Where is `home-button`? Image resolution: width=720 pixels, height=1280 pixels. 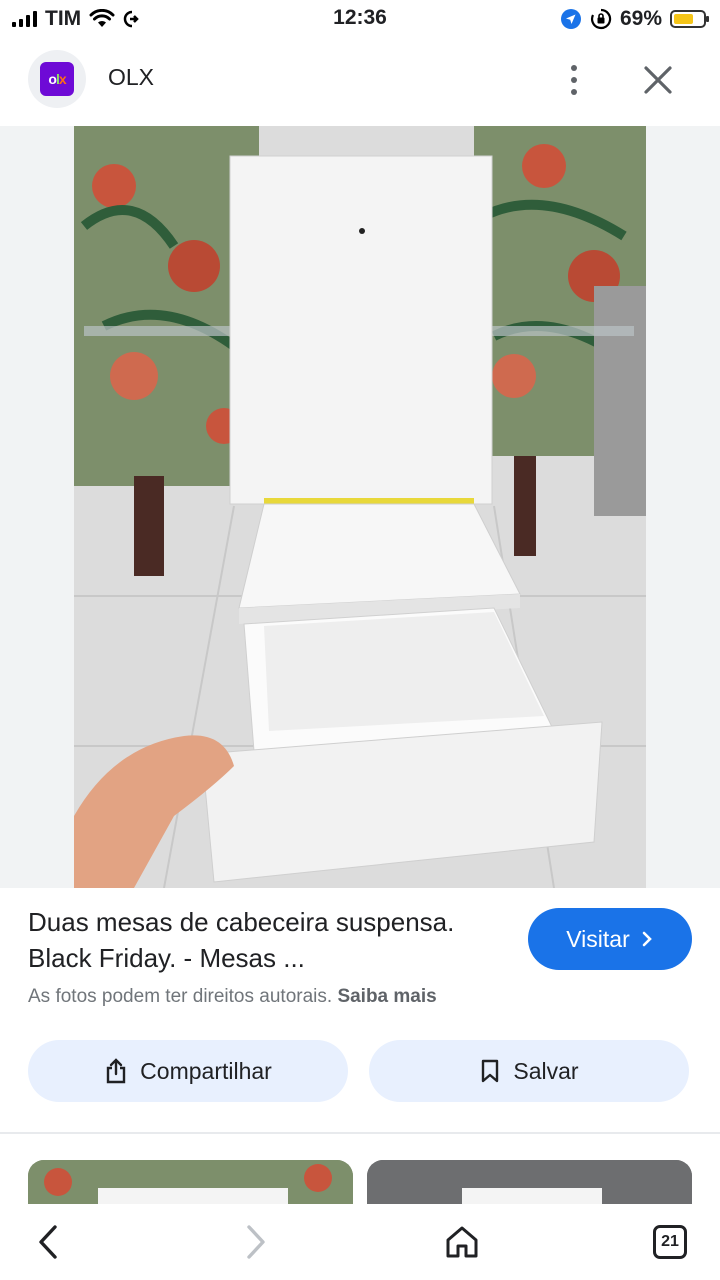 home-button is located at coordinates (462, 1242).